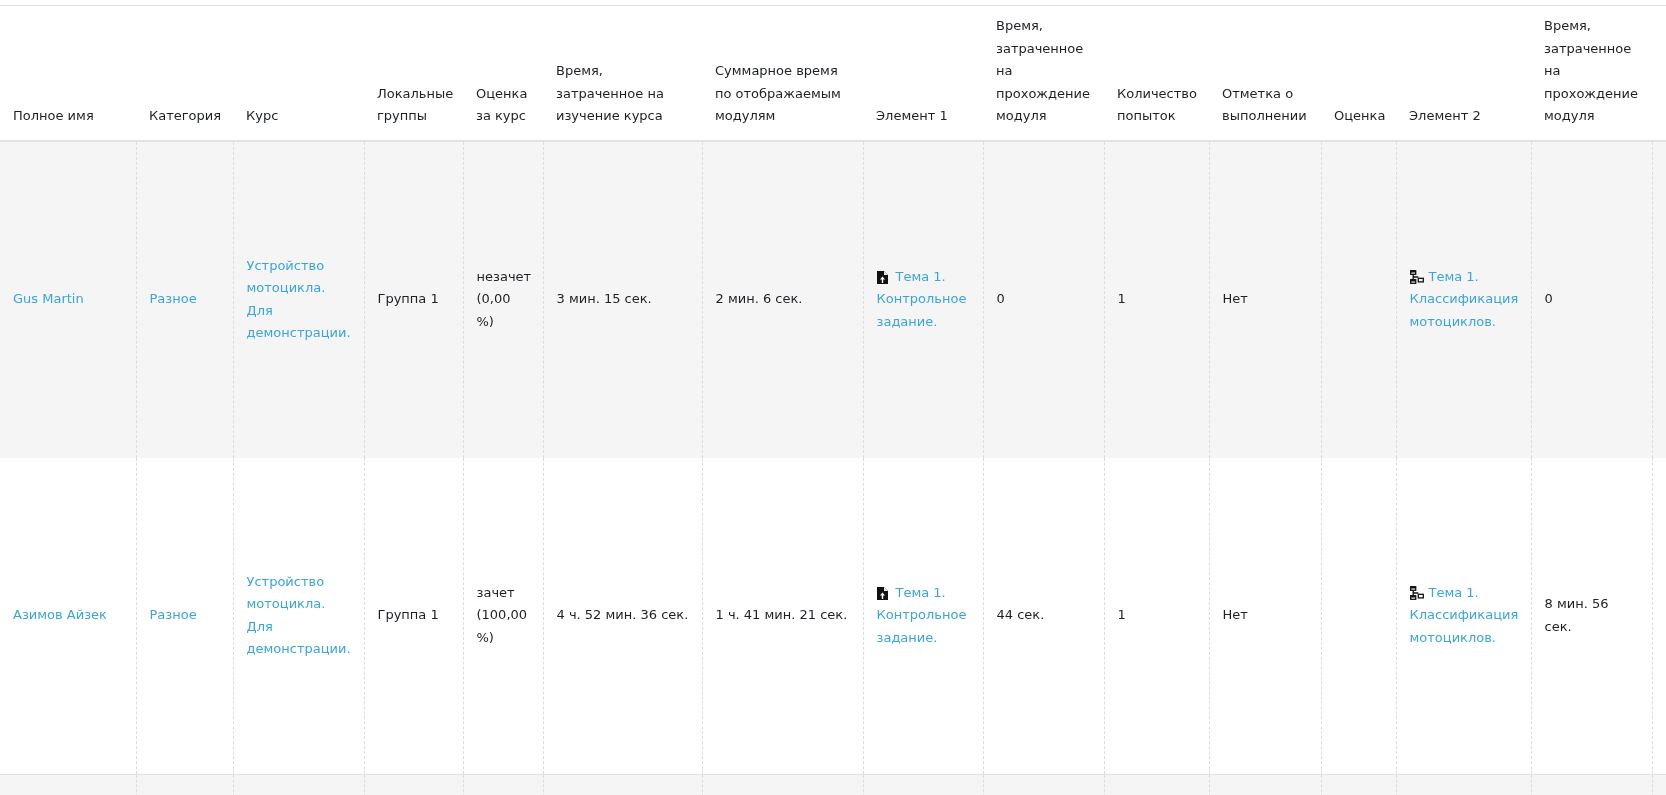  Describe the element at coordinates (413, 299) in the screenshot. I see `table-cell: Группа 1` at that location.